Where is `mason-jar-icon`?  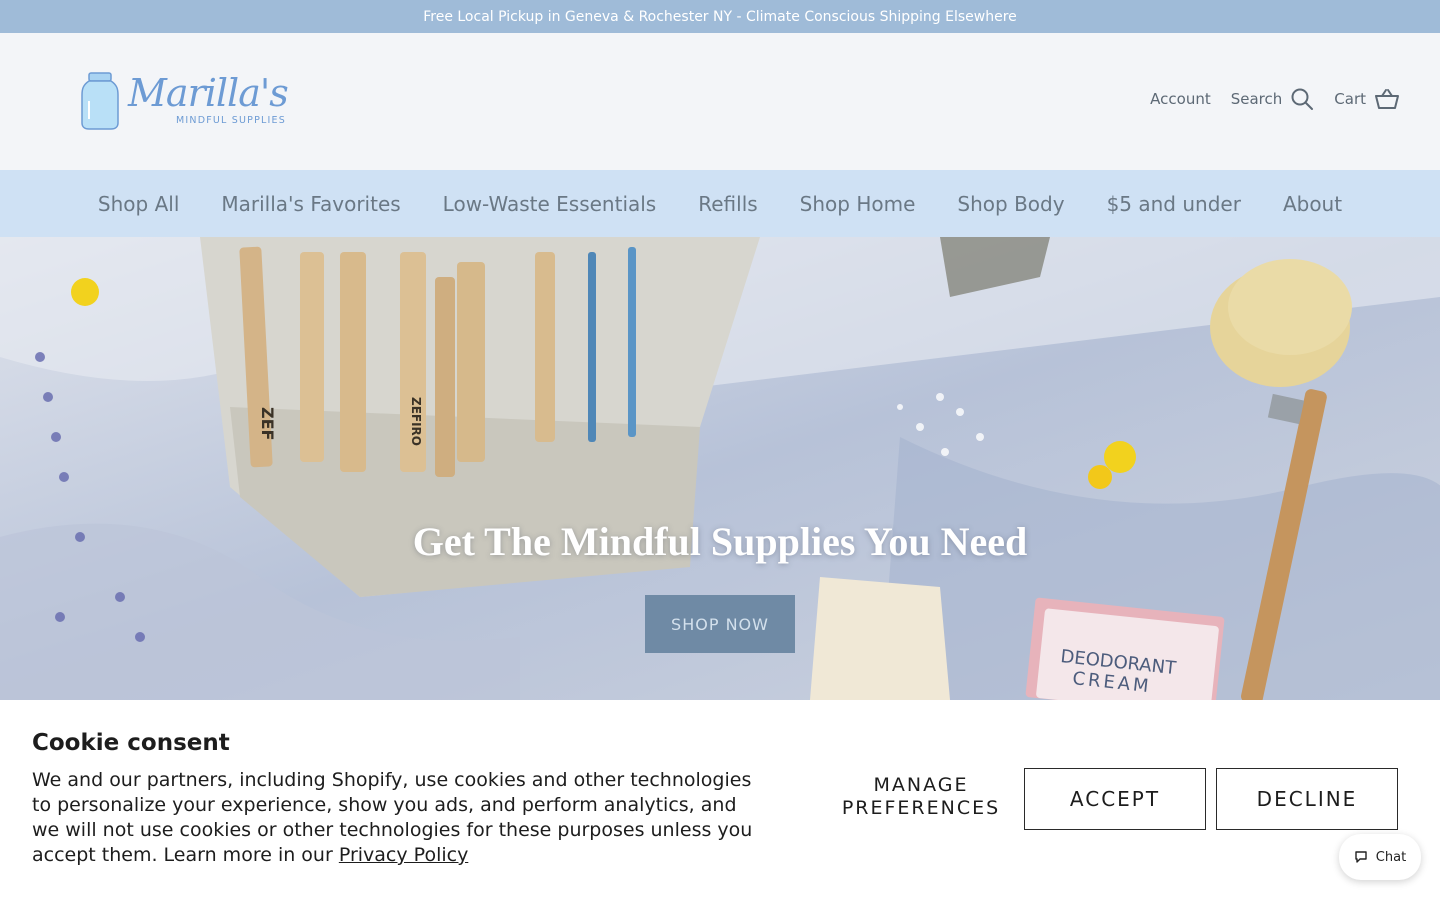 mason-jar-icon is located at coordinates (100, 101).